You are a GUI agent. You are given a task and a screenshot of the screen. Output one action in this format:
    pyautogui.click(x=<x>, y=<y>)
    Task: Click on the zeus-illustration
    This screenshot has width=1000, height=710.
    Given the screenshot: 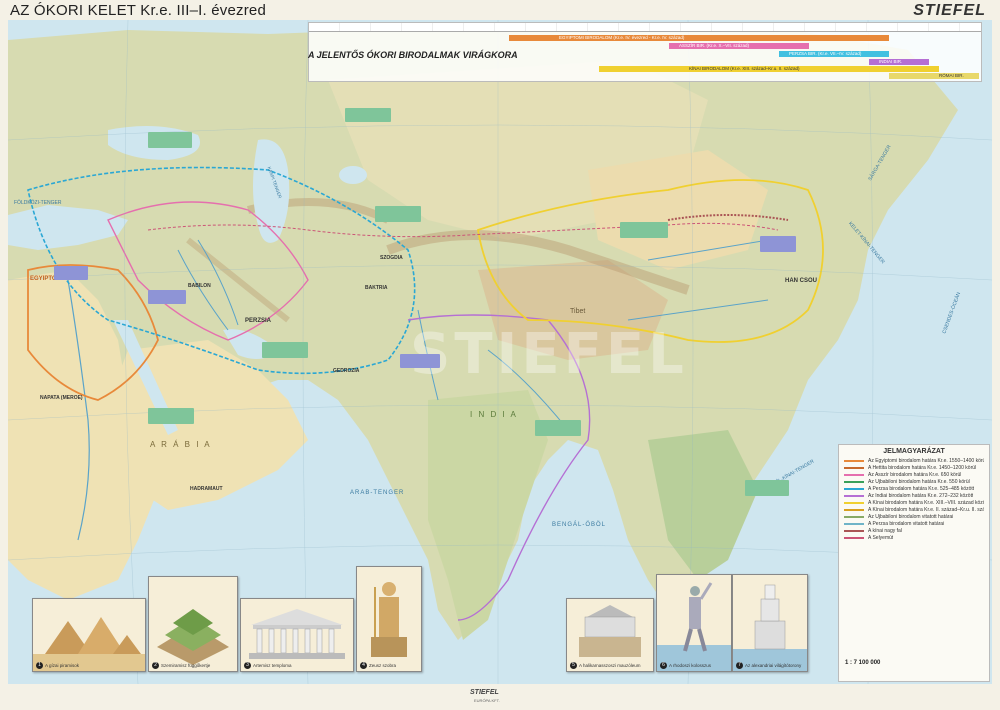 What is the action you would take?
    pyautogui.click(x=389, y=619)
    